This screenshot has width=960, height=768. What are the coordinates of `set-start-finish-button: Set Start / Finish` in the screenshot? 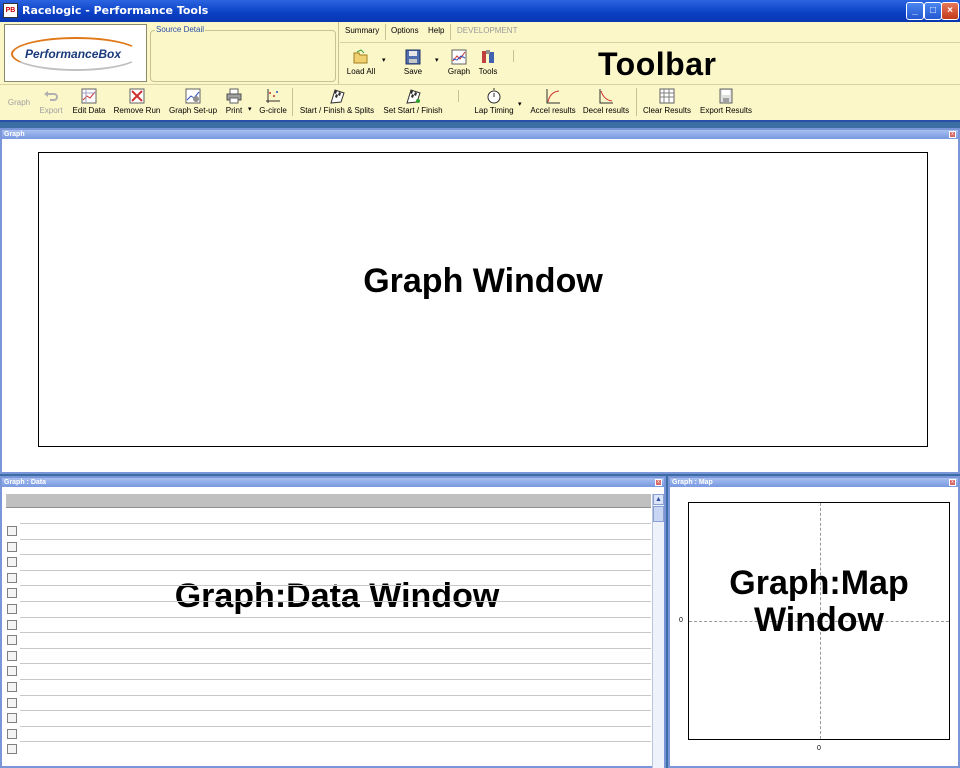 It's located at (413, 101).